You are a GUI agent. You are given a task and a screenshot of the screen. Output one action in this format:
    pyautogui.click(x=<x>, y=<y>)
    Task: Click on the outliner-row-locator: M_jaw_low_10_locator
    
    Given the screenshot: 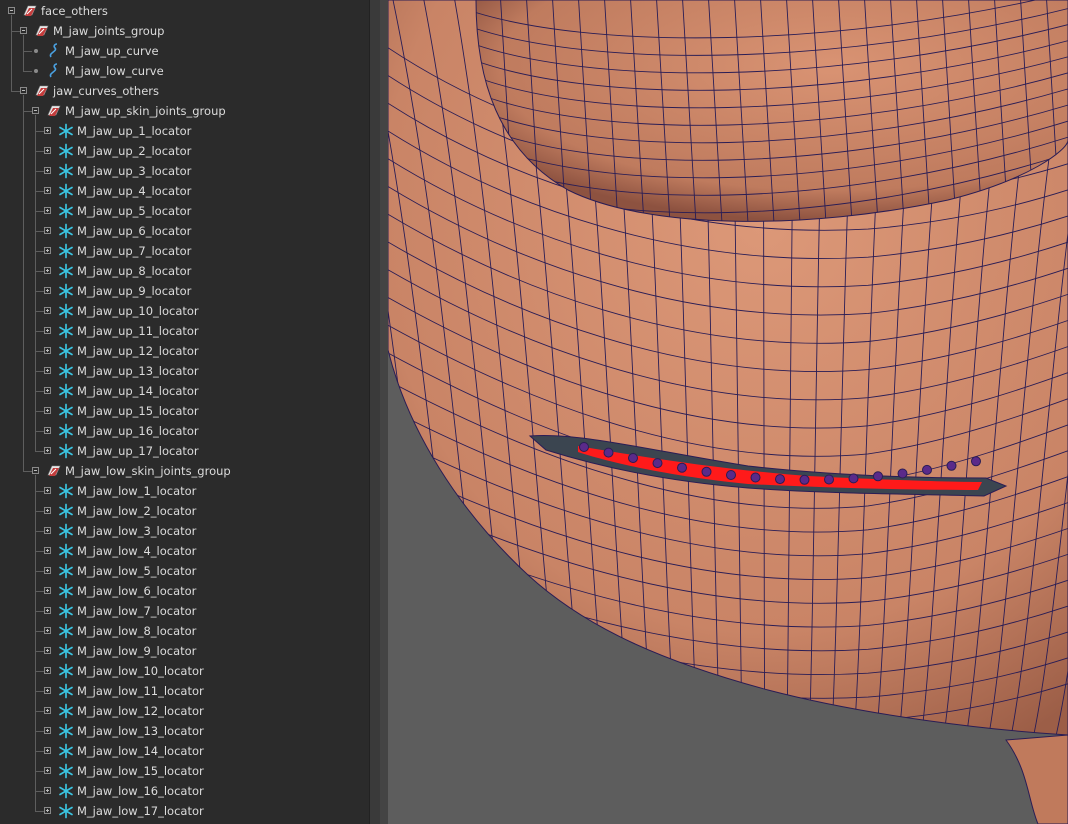 What is the action you would take?
    pyautogui.click(x=184, y=671)
    